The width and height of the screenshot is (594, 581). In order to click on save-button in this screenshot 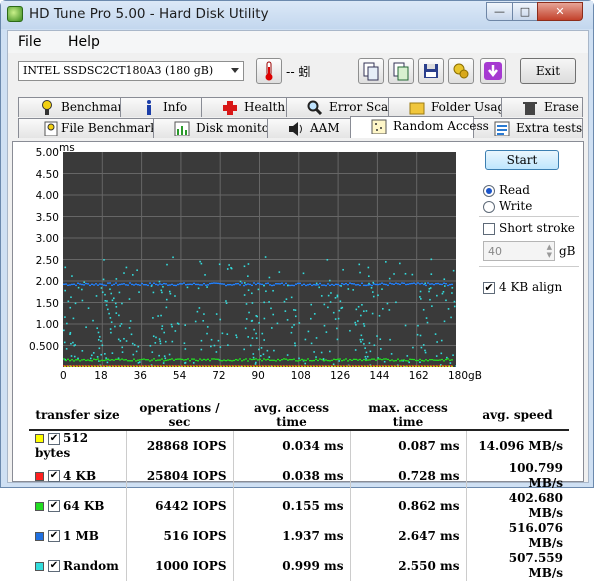, I will do `click(431, 71)`.